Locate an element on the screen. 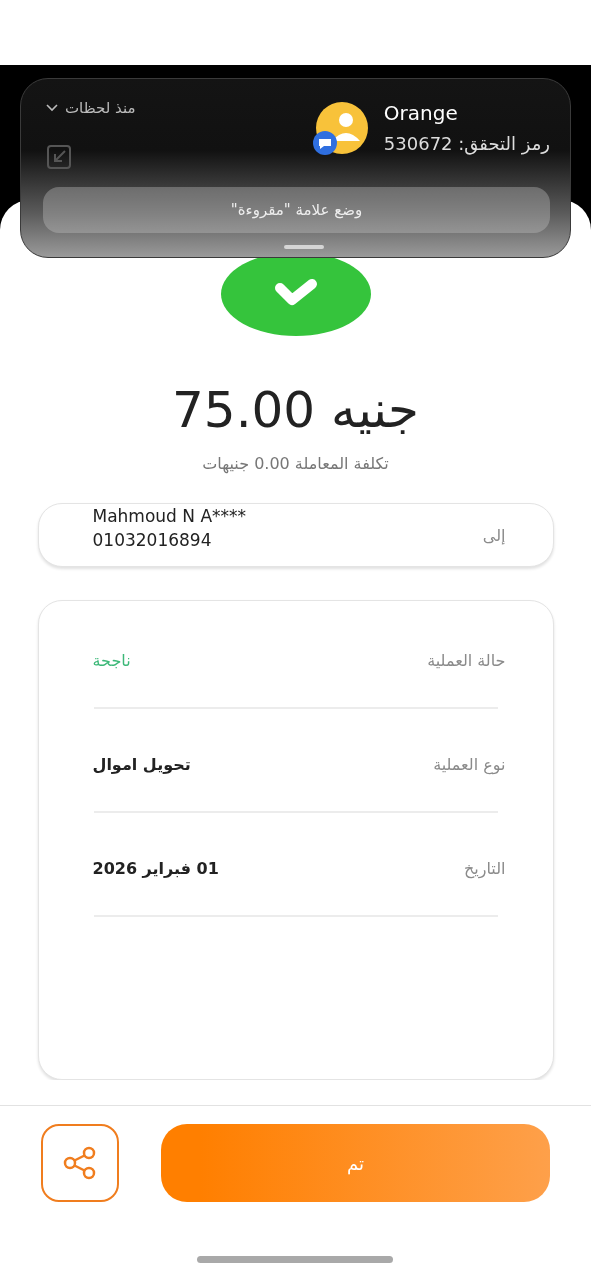 This screenshot has height=1280, width=591. fee-text: تكلفة المعاملة 0.00 جنيهات is located at coordinates (295, 463).